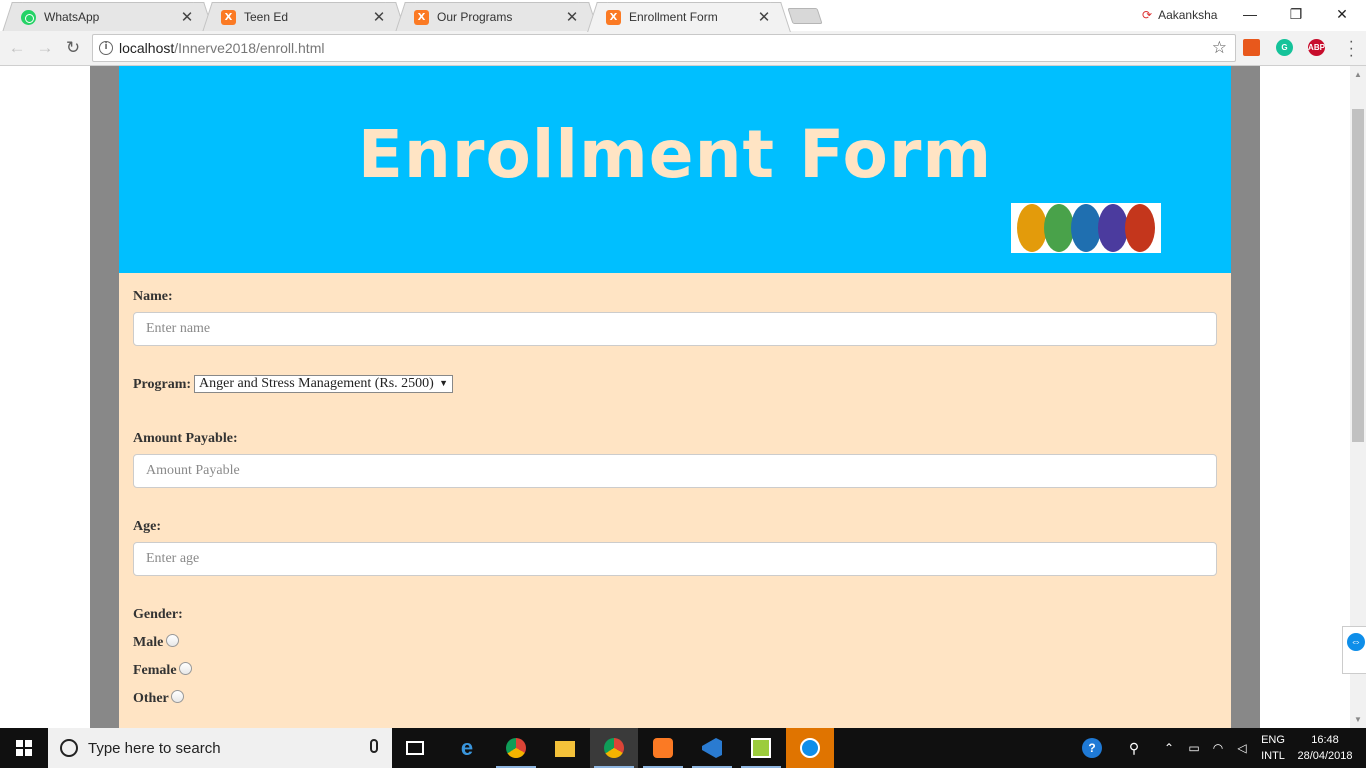 This screenshot has height=768, width=1366. Describe the element at coordinates (1358, 719) in the screenshot. I see `scroll-down-icon: ▼` at that location.